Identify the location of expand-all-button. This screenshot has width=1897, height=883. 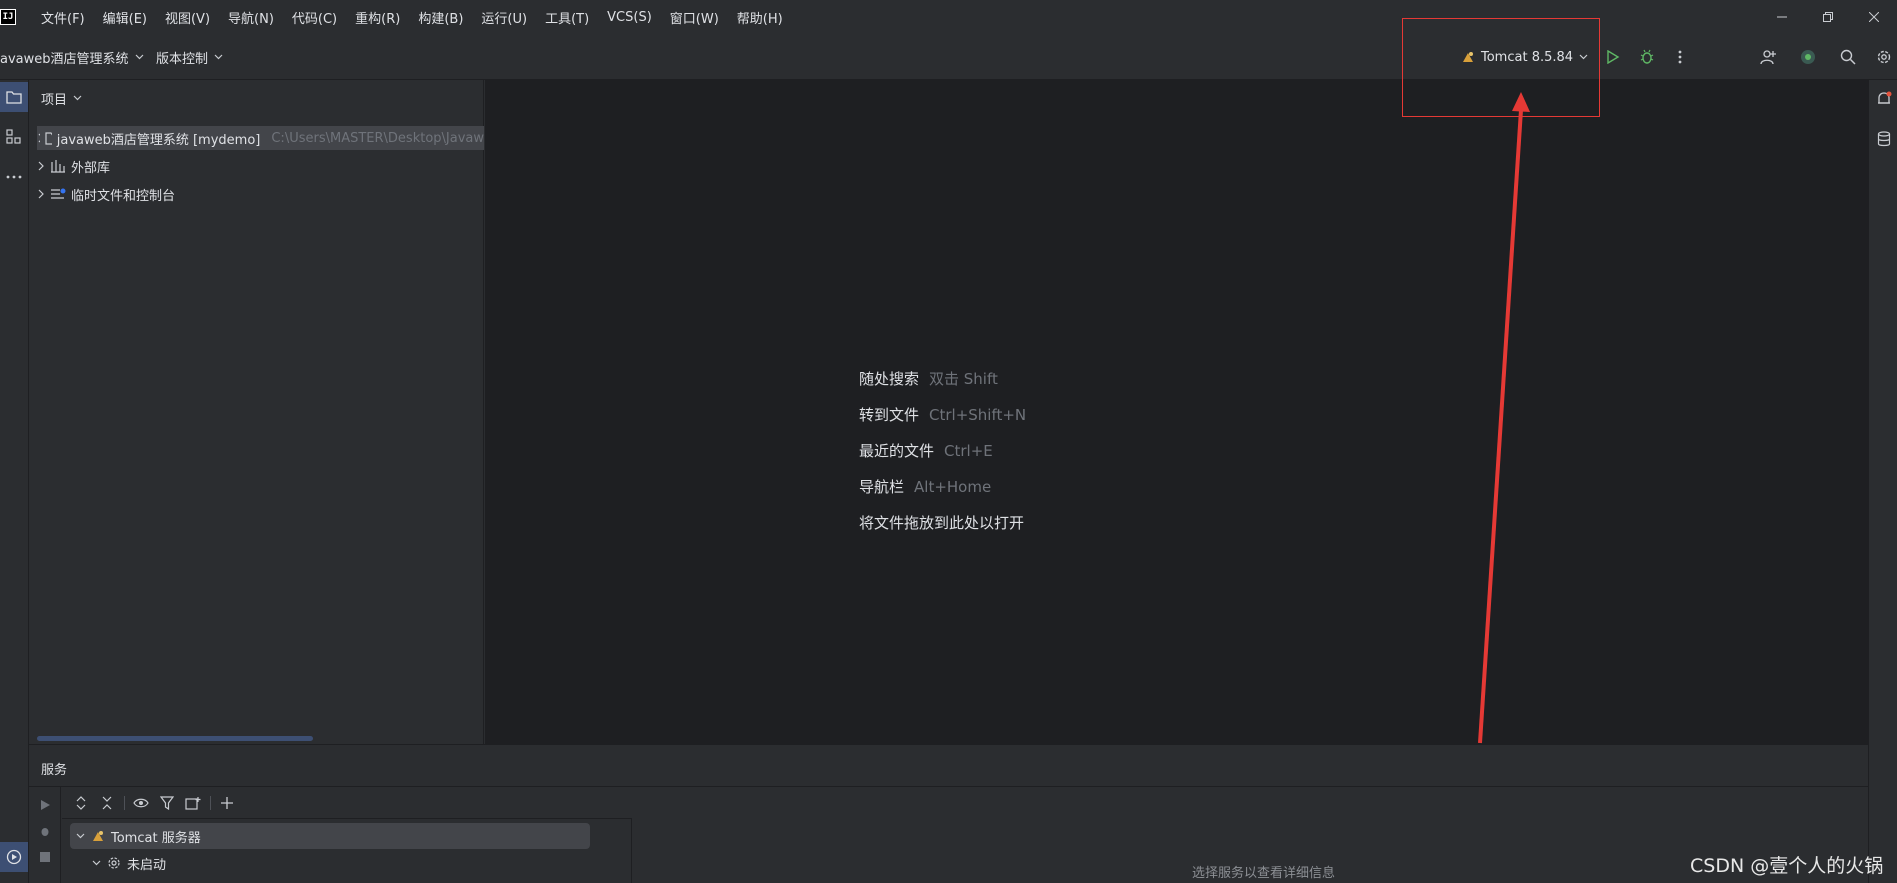
(81, 803).